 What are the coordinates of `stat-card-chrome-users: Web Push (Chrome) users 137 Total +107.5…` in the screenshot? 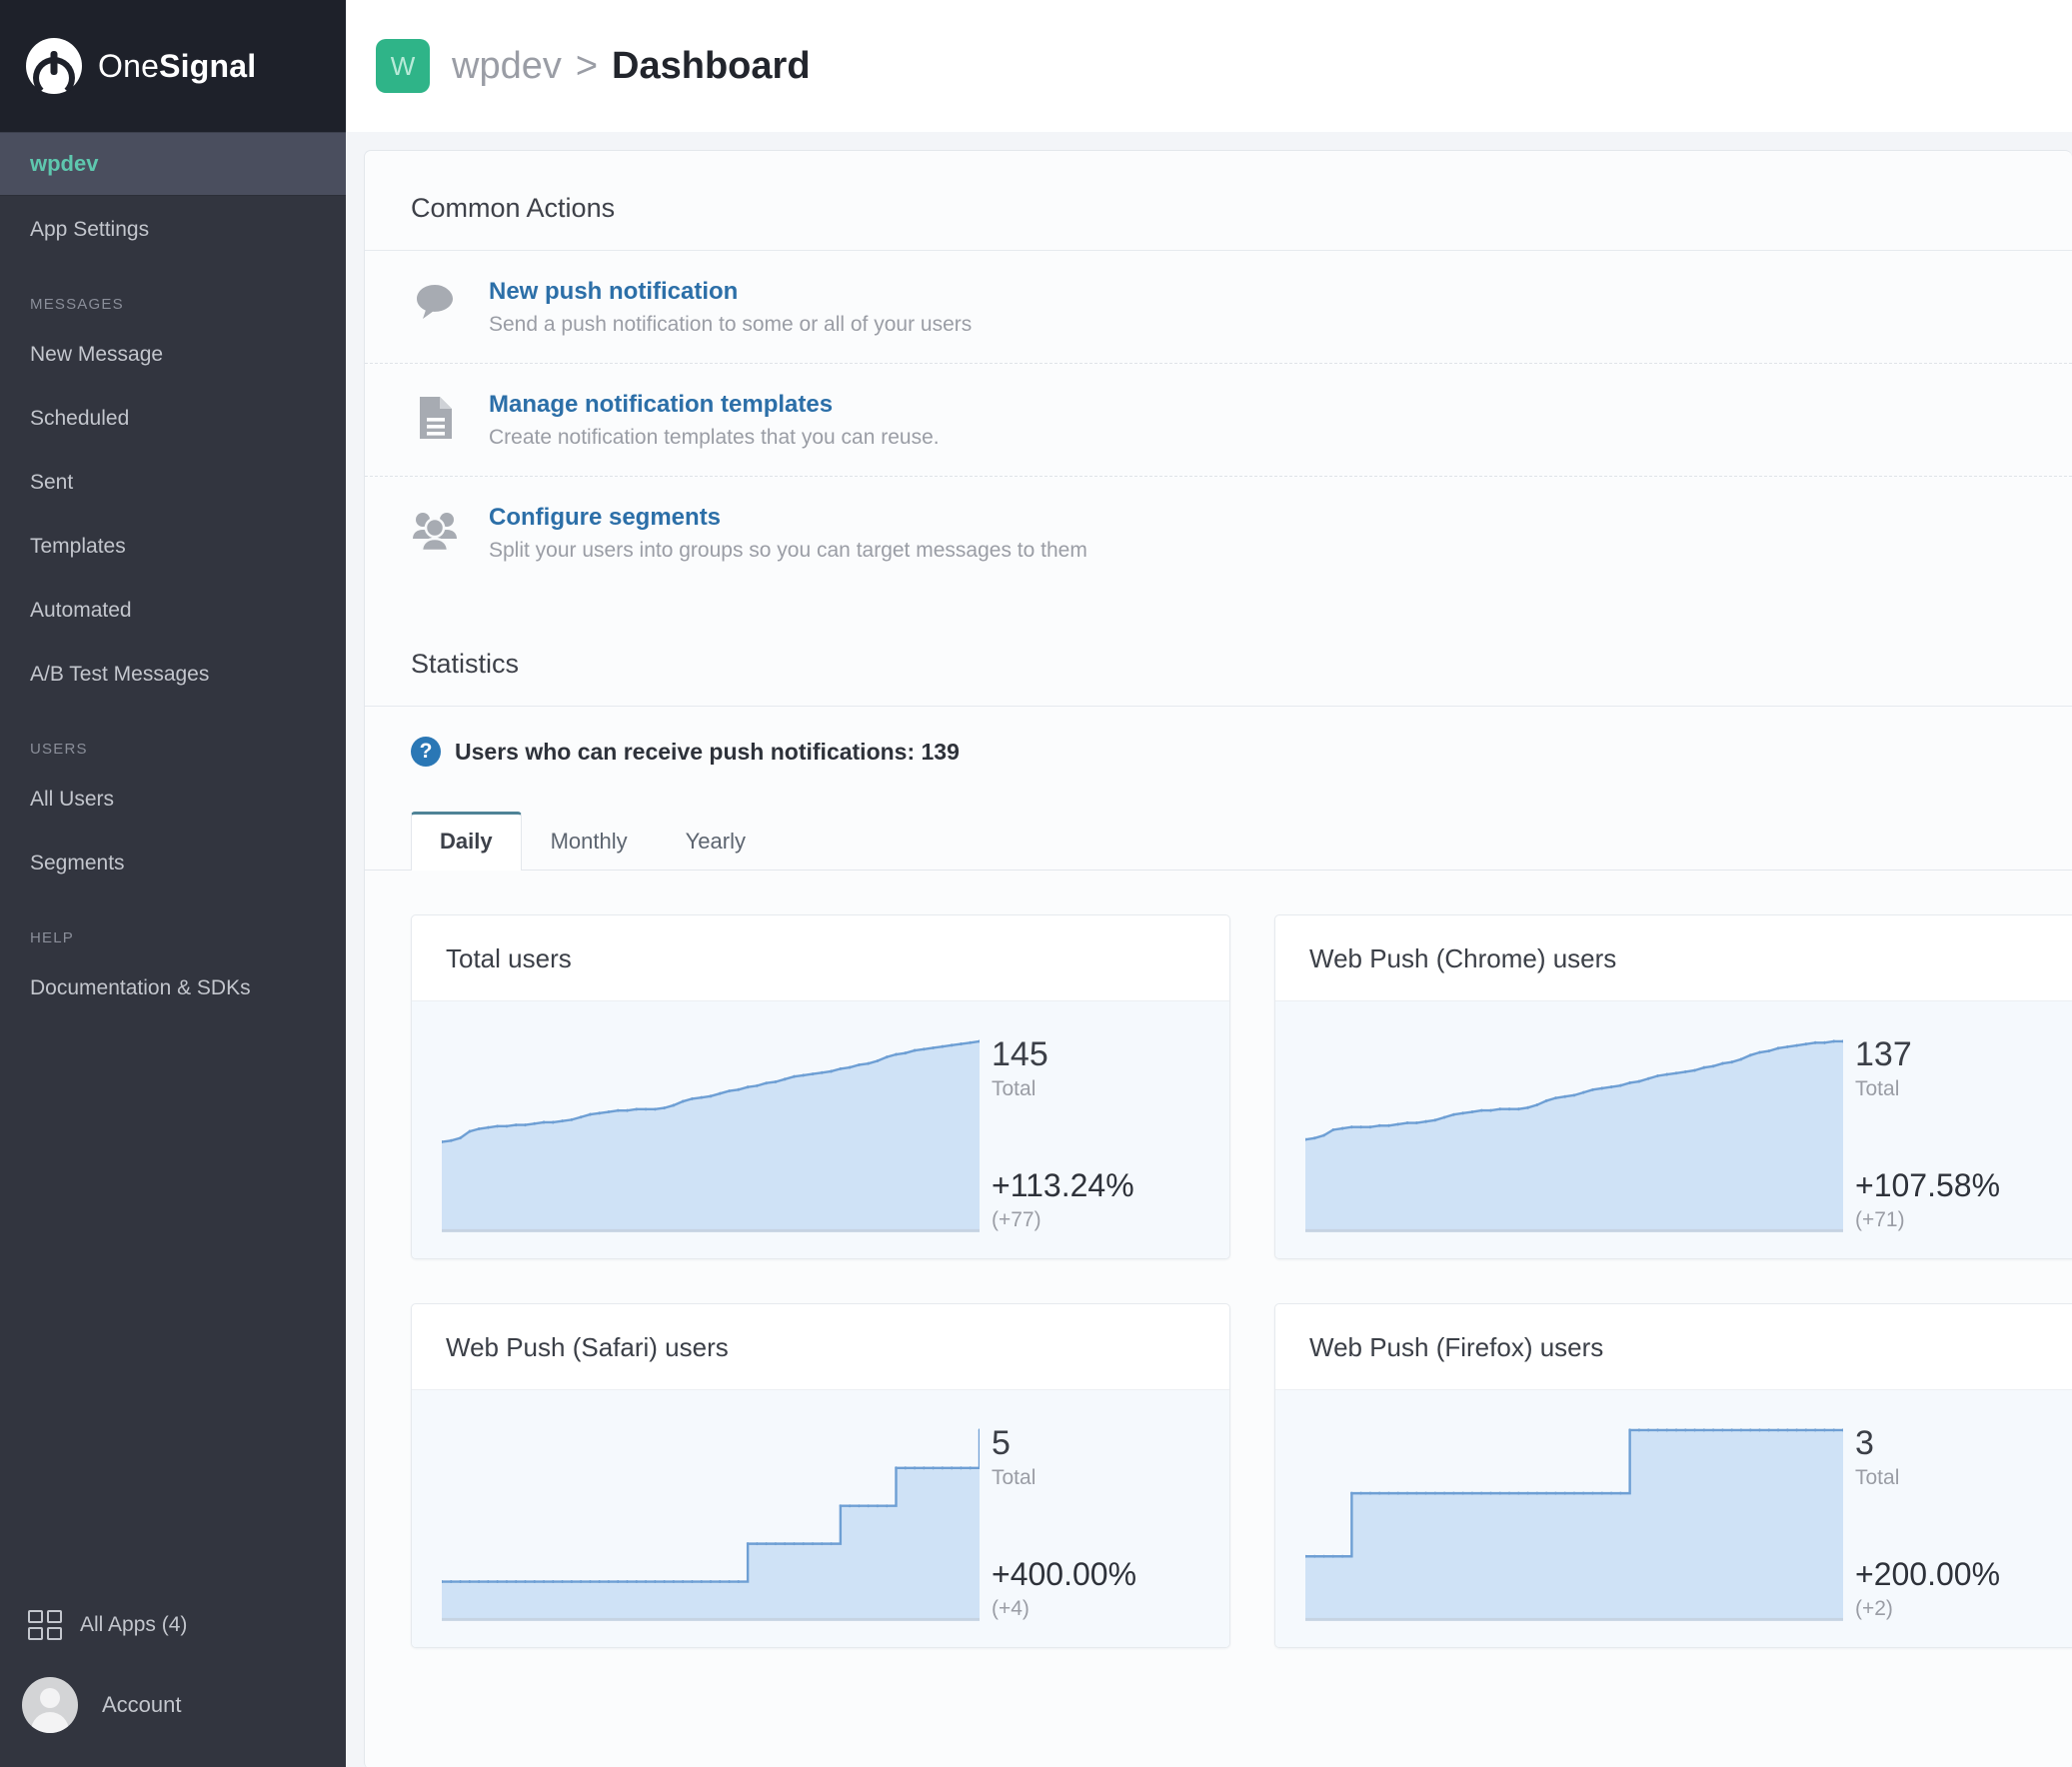 It's located at (1673, 1086).